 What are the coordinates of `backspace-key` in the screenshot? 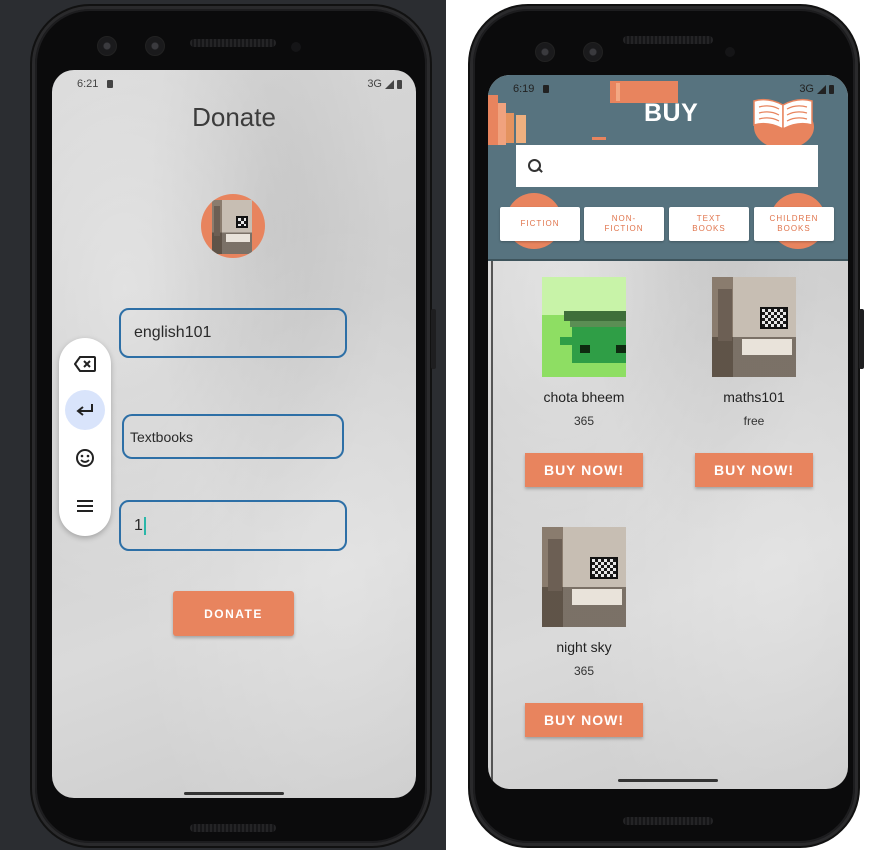 It's located at (85, 364).